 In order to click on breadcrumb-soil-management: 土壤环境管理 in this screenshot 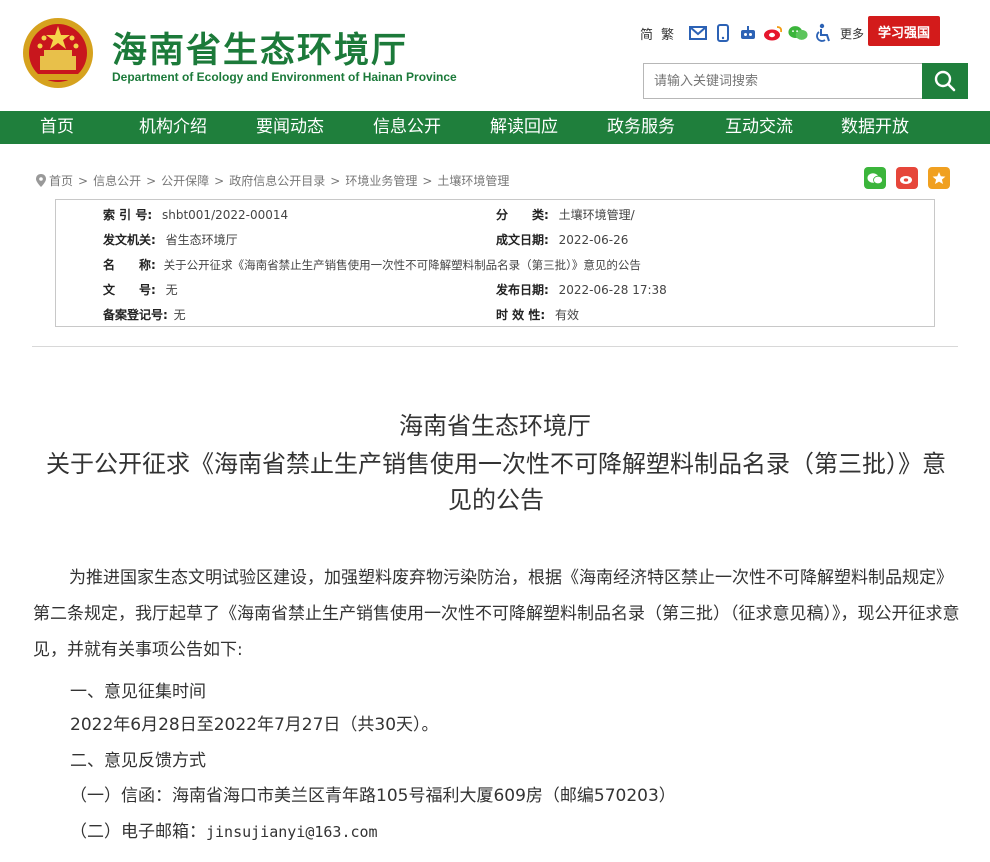, I will do `click(473, 180)`.